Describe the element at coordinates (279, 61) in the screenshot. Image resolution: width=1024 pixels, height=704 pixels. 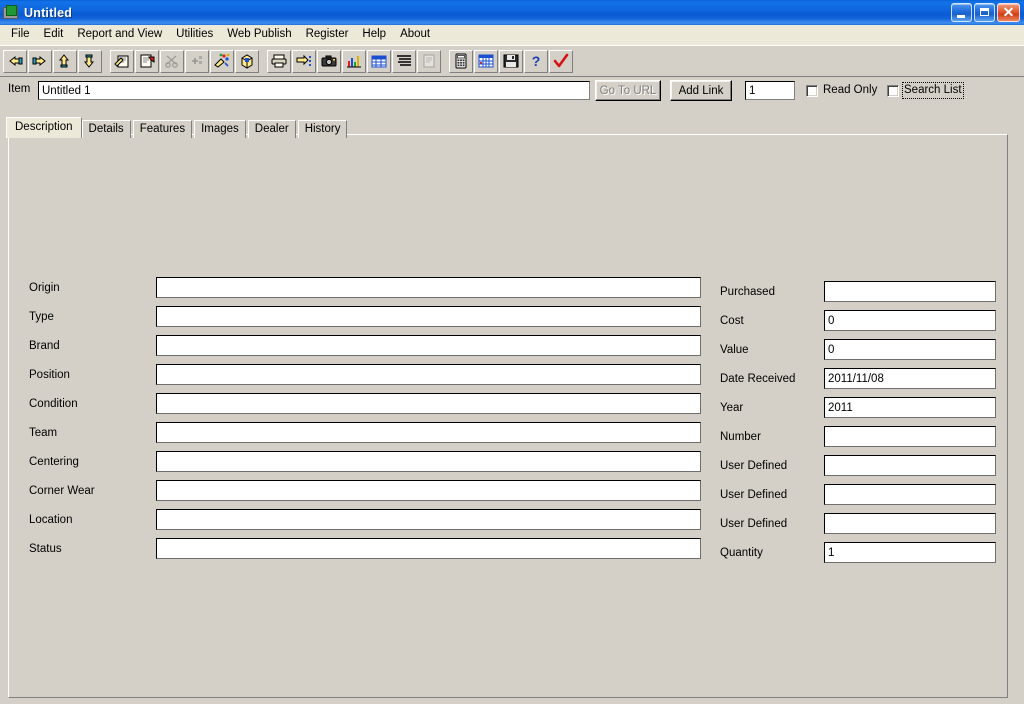
I see `print-icon` at that location.